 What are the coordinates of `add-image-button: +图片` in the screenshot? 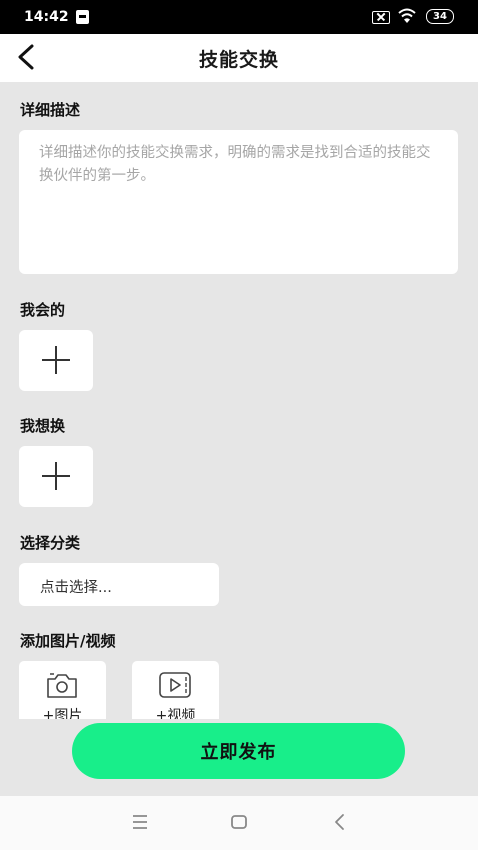 It's located at (62, 690).